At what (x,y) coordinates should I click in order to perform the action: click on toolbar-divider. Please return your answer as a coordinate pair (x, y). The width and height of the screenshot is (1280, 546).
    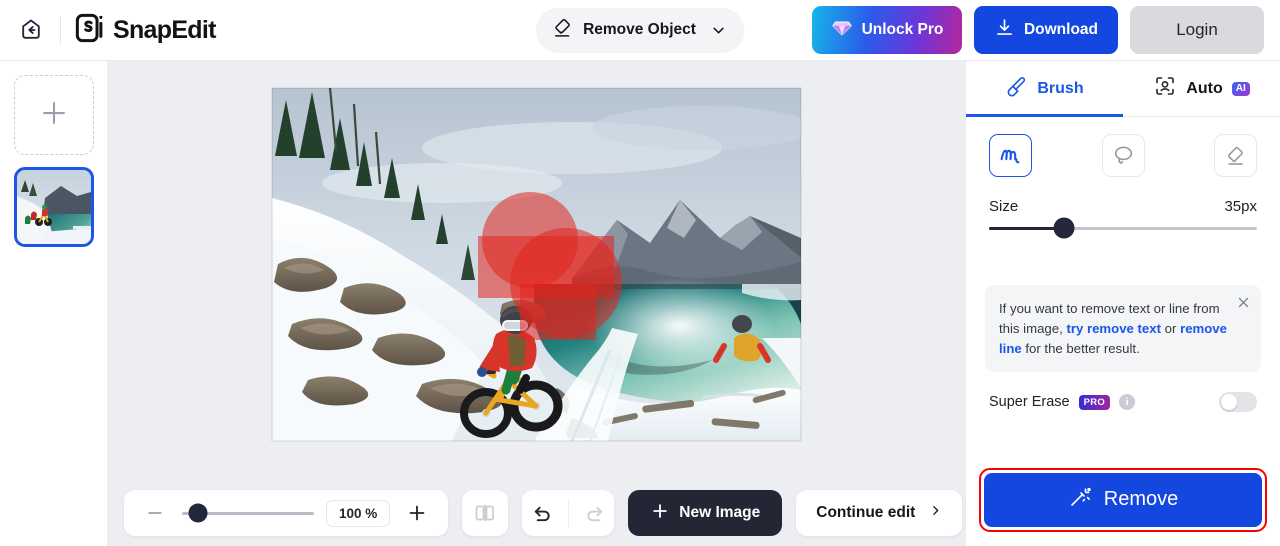
    Looking at the image, I should click on (568, 513).